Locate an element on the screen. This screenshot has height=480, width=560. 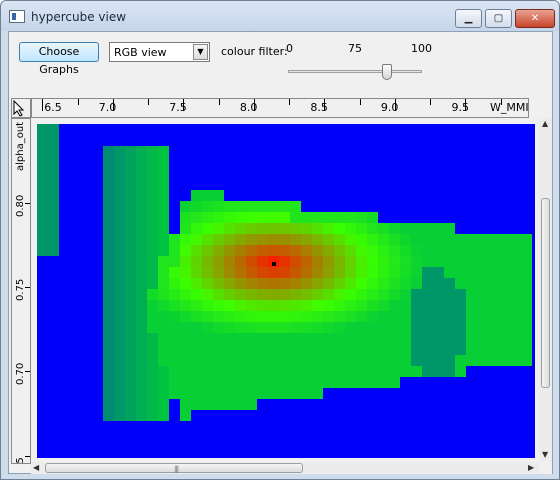
title-bar: hypercube view ▁ ▢ ✕ is located at coordinates (280, 16).